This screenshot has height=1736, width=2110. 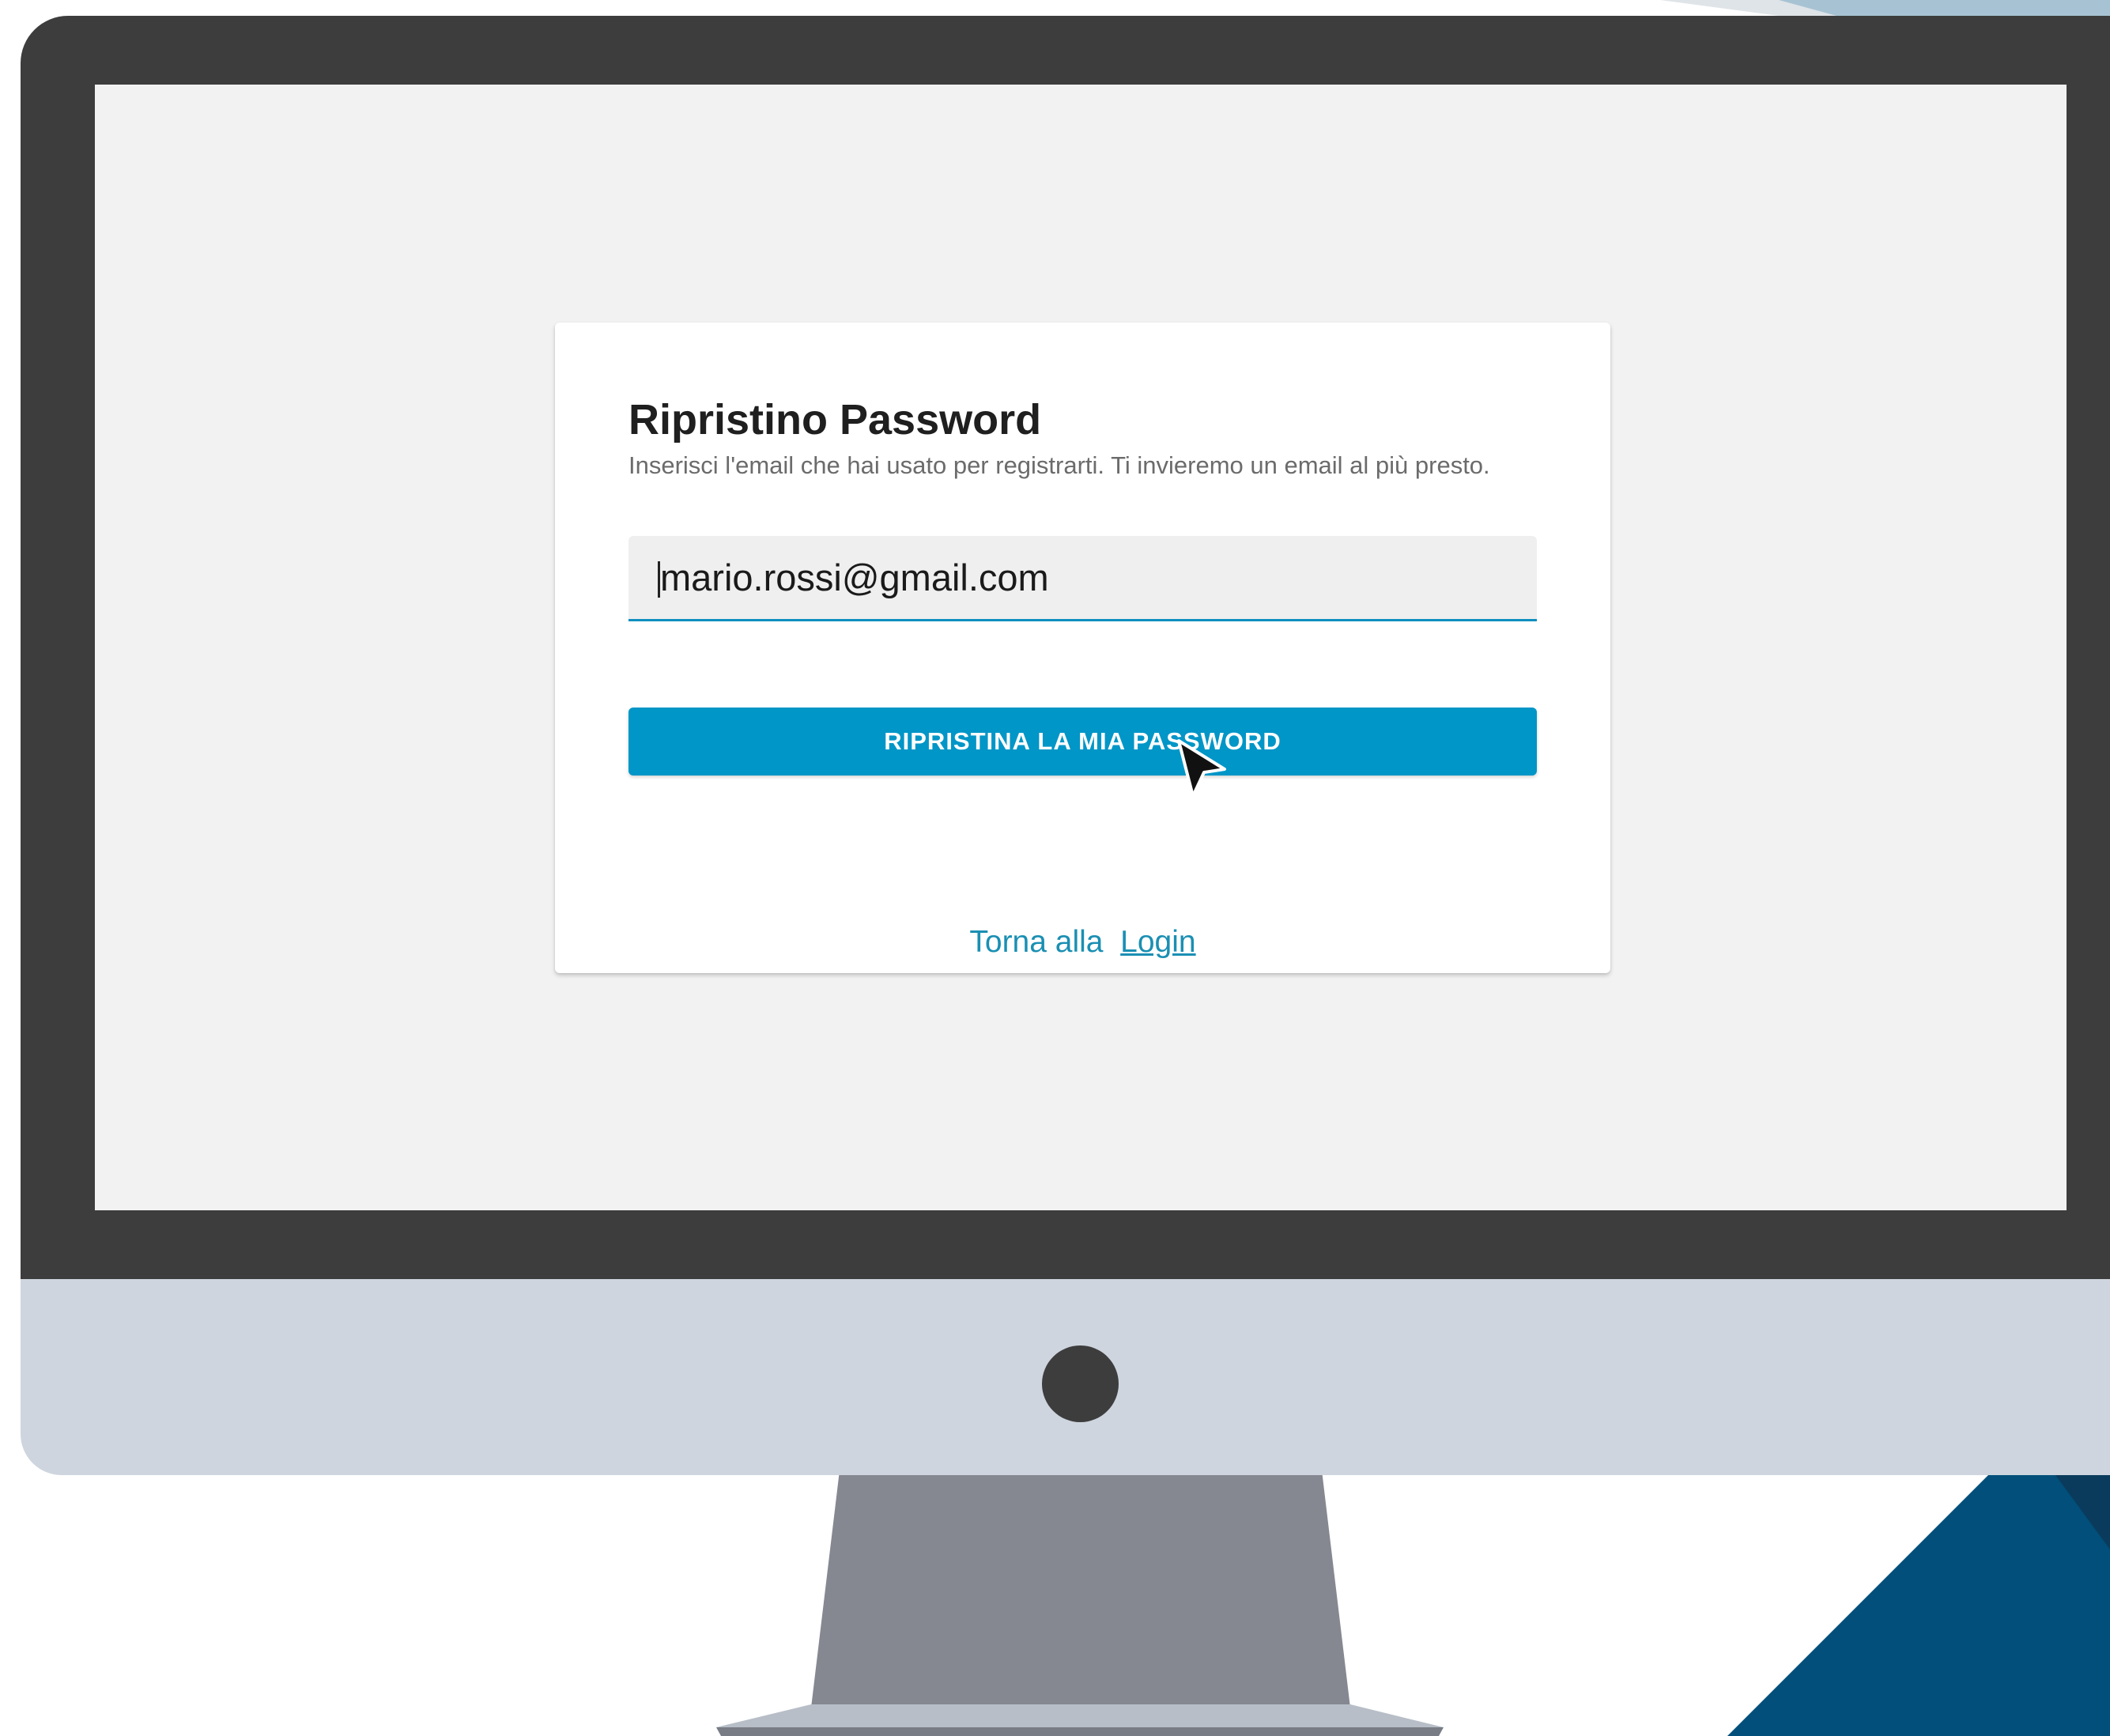 What do you see at coordinates (1201, 768) in the screenshot?
I see `mouse-pointer-icon` at bounding box center [1201, 768].